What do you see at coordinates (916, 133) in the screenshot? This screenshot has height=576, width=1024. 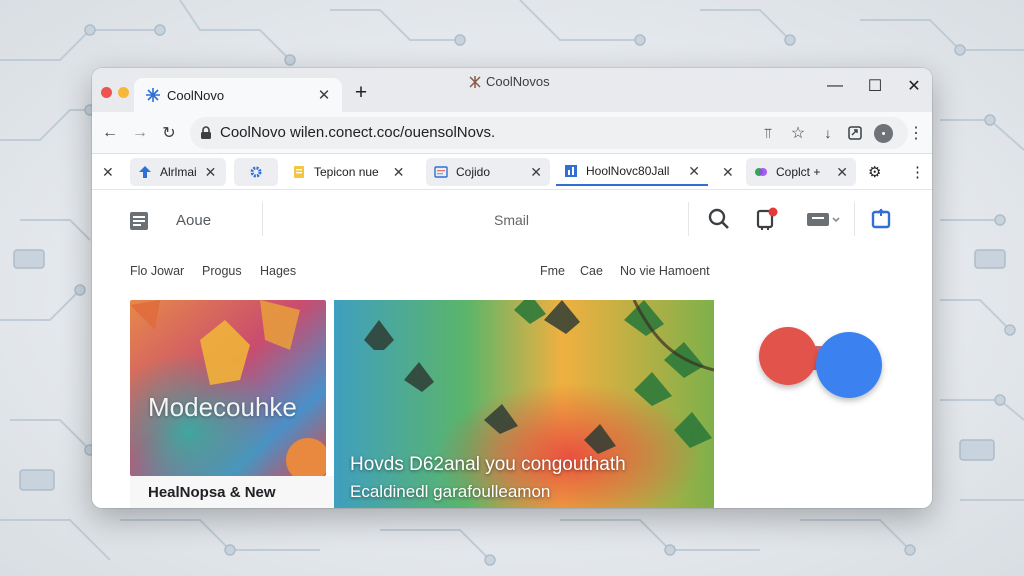 I see `menu-kebab-icon: ⋮` at bounding box center [916, 133].